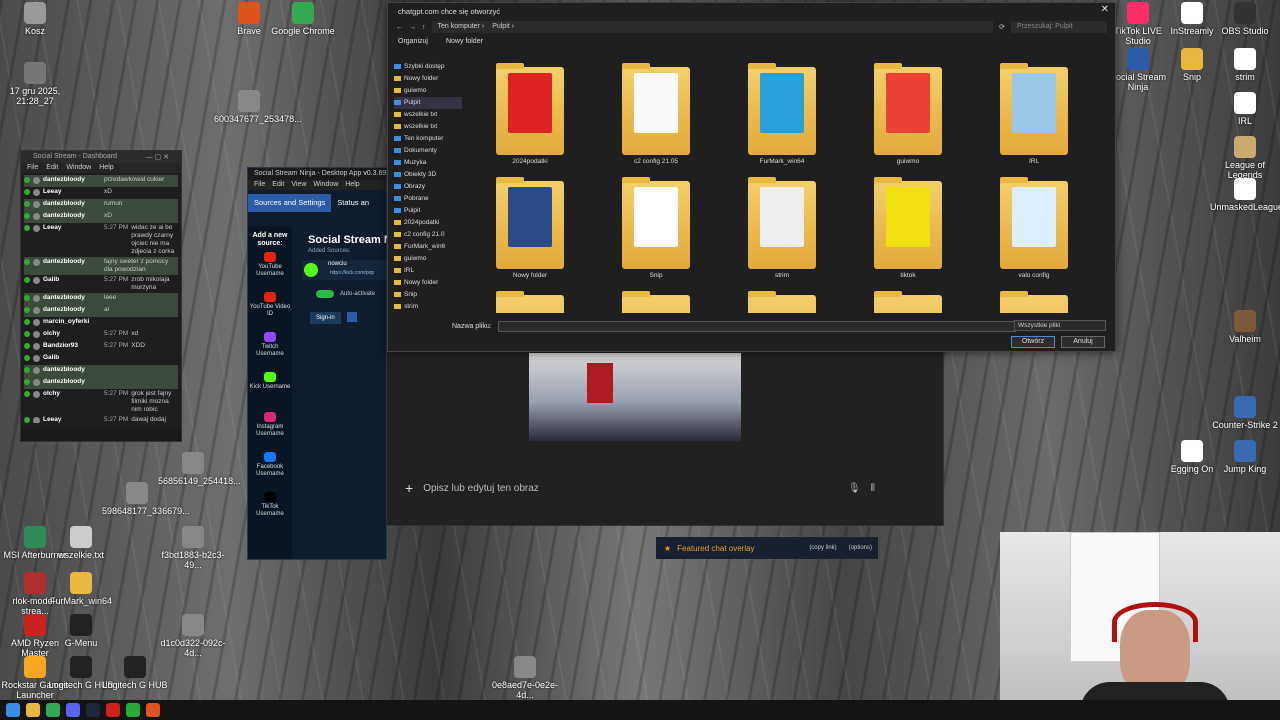 Image resolution: width=1280 pixels, height=720 pixels. I want to click on filetype-select: Wszystkie pliki, so click(1060, 325).